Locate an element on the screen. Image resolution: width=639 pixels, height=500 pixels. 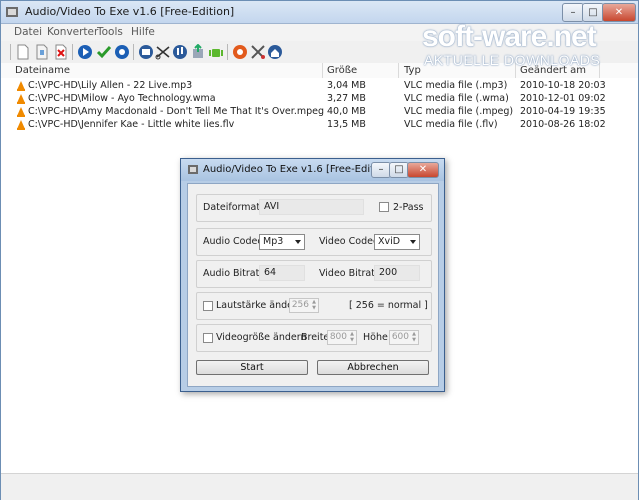
menu-konverter: Konverter is located at coordinates (72, 32).